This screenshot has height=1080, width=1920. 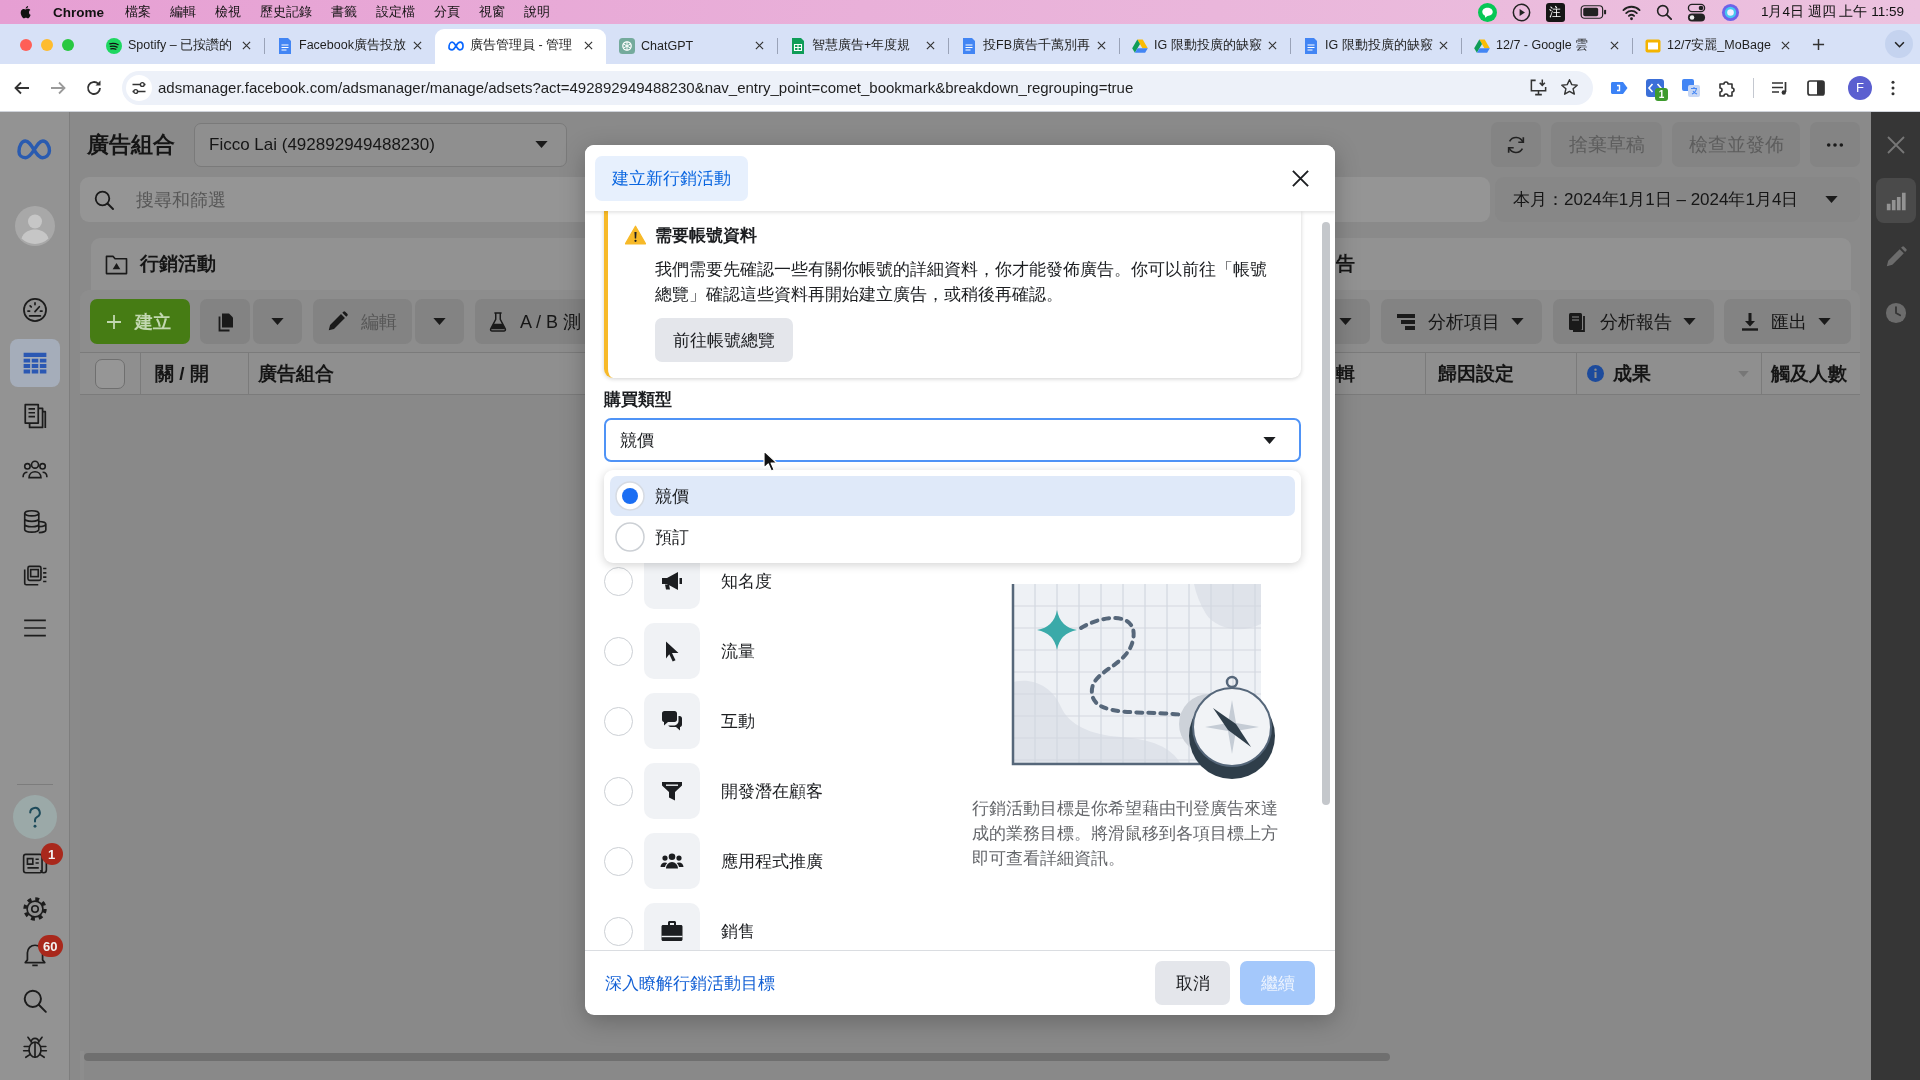 What do you see at coordinates (952, 440) in the screenshot?
I see `select-field: 競價` at bounding box center [952, 440].